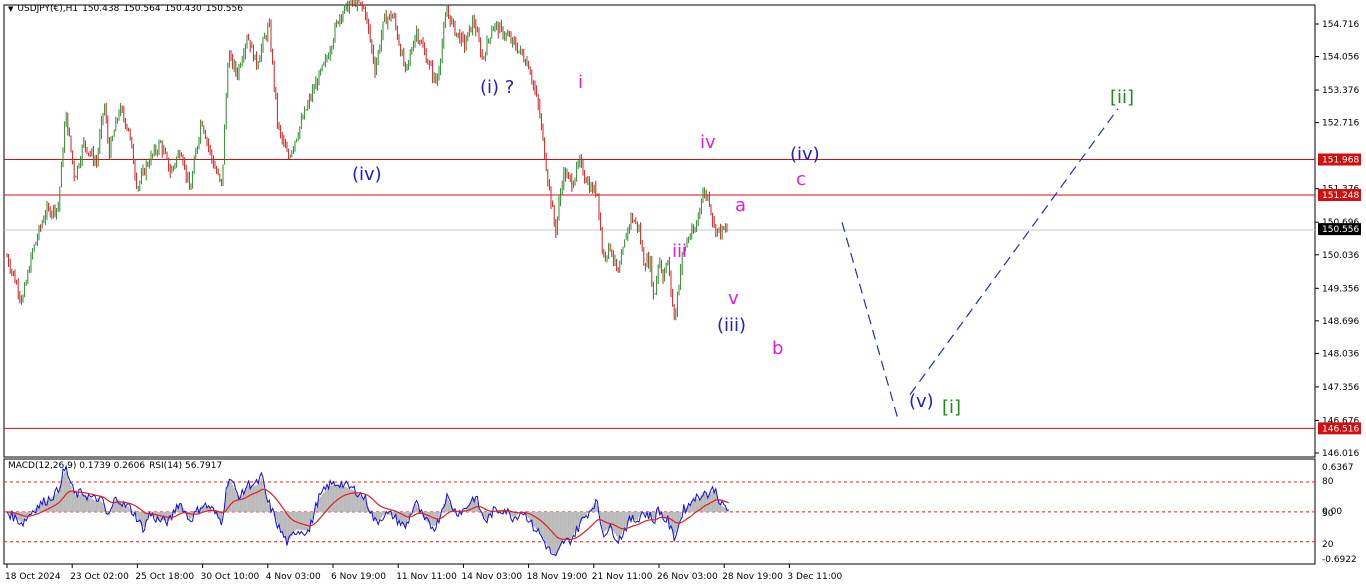 The width and height of the screenshot is (1366, 588). Describe the element at coordinates (1328, 545) in the screenshot. I see `indicator-tick-label: 20` at that location.